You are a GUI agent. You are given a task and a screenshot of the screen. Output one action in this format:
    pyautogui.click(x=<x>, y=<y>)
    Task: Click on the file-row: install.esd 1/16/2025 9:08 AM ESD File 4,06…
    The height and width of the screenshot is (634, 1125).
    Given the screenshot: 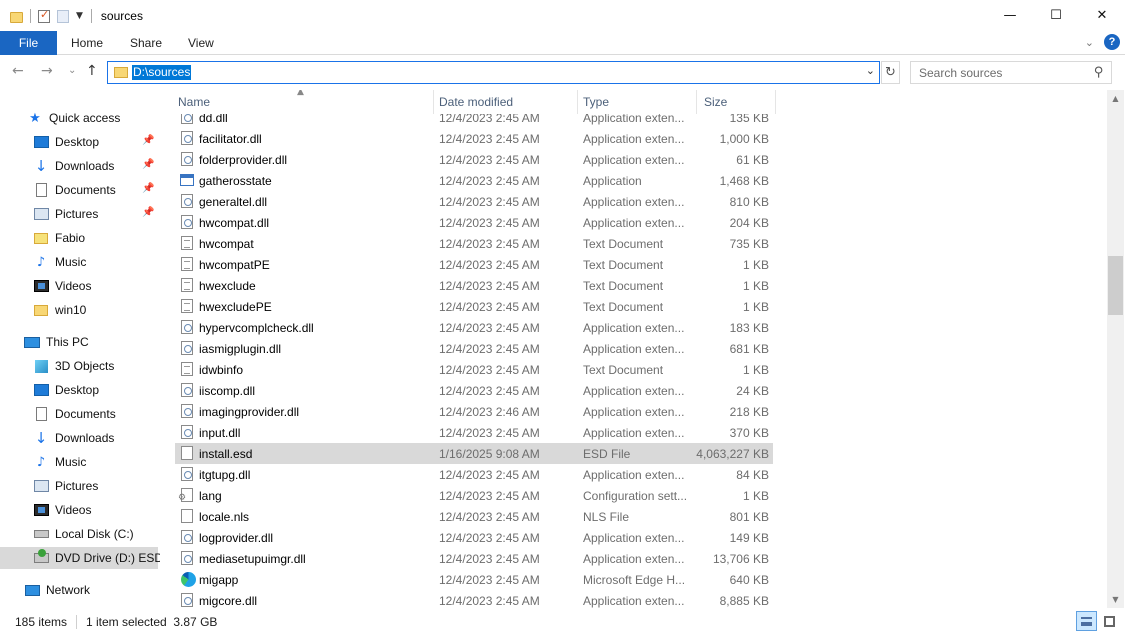 What is the action you would take?
    pyautogui.click(x=474, y=453)
    